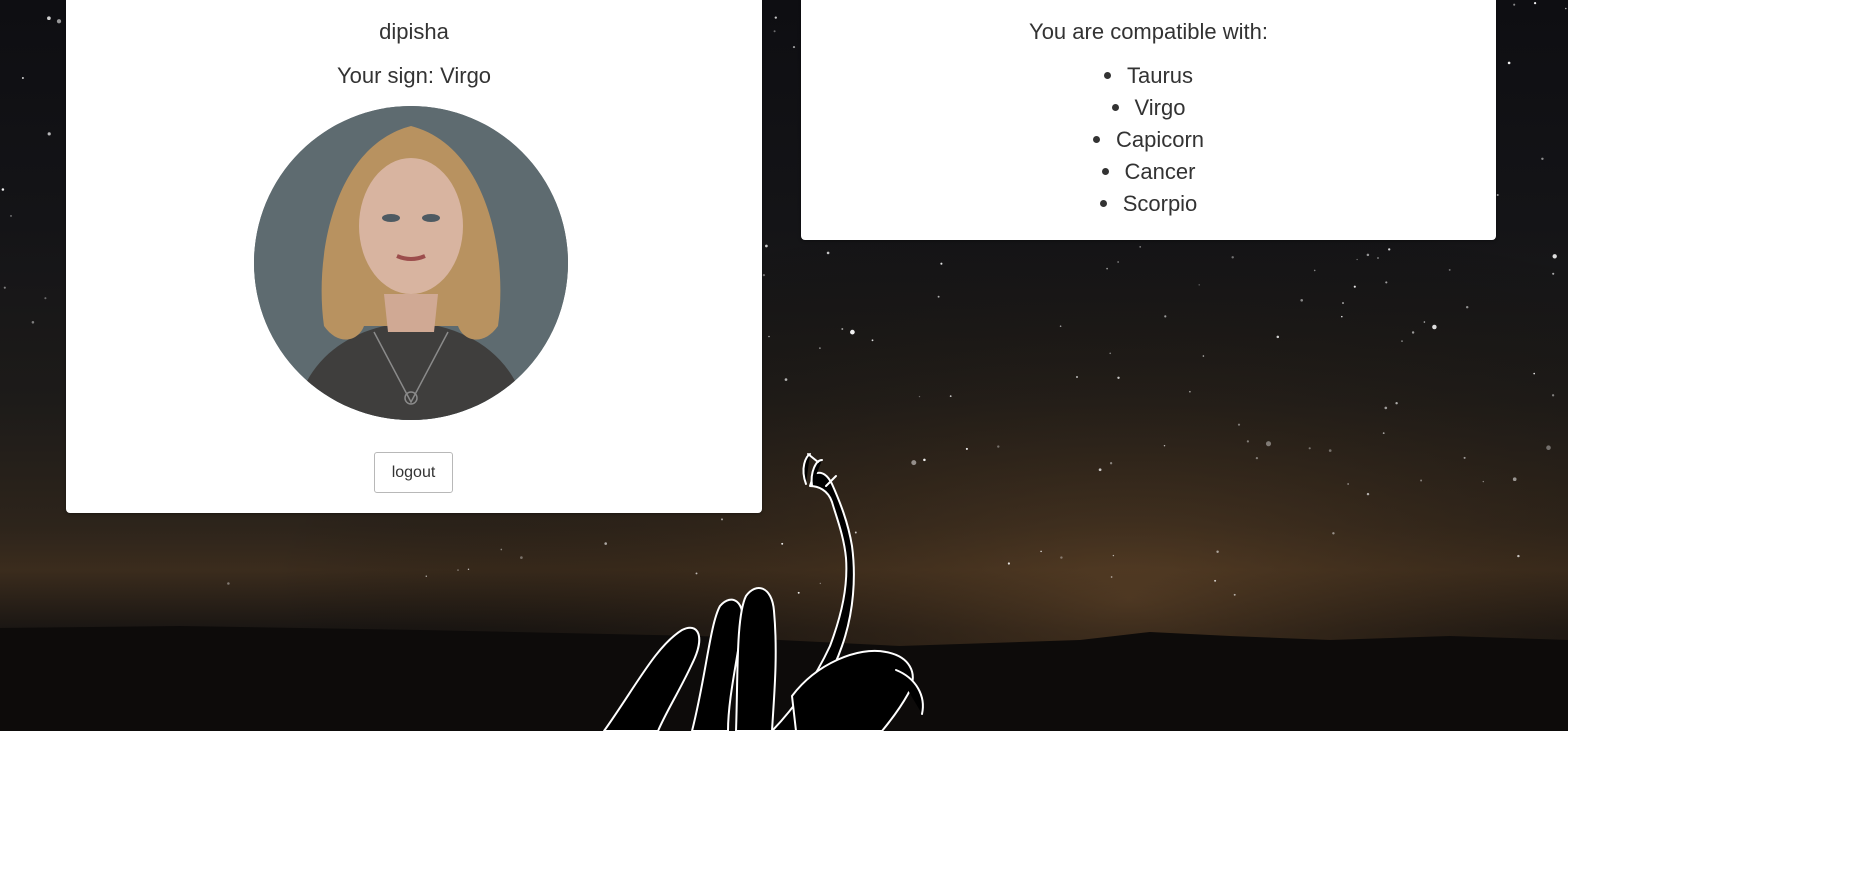 The width and height of the screenshot is (1873, 874). Describe the element at coordinates (1148, 204) in the screenshot. I see `list-item: Scorpio` at that location.